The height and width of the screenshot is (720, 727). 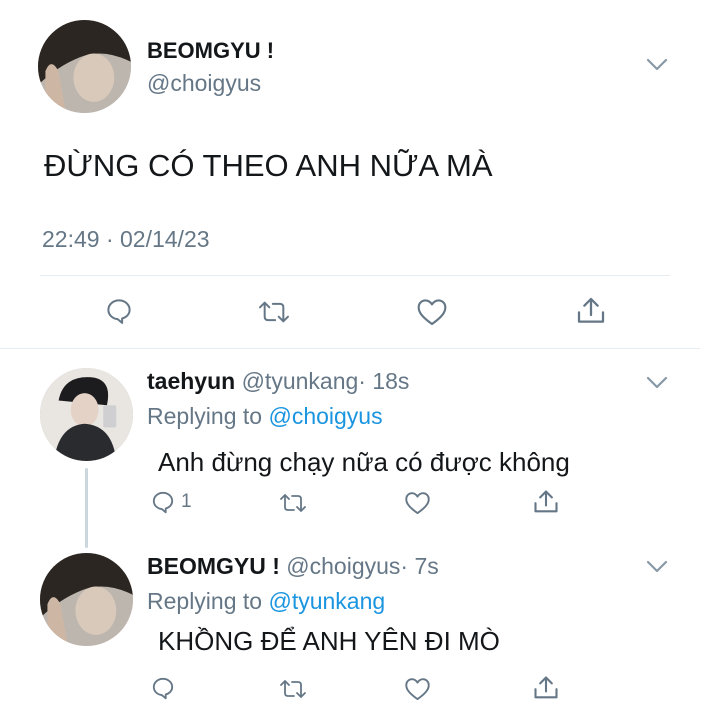 I want to click on thread-line, so click(x=86, y=508).